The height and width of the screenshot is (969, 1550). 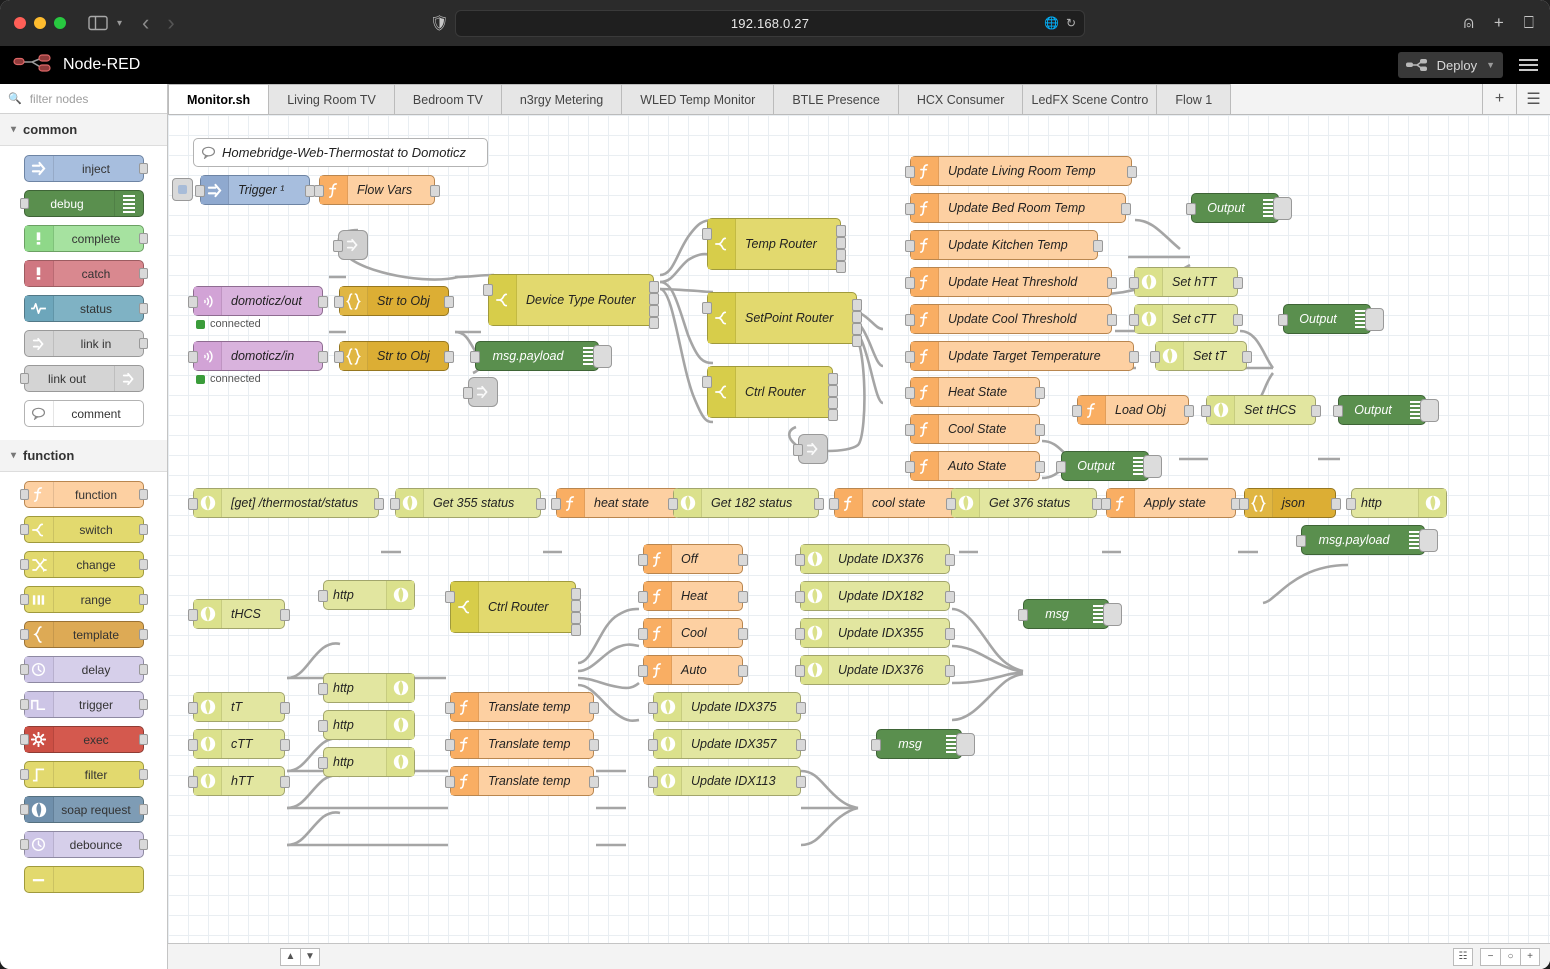 I want to click on flow-node-loadobj: Load Obj, so click(x=1133, y=410).